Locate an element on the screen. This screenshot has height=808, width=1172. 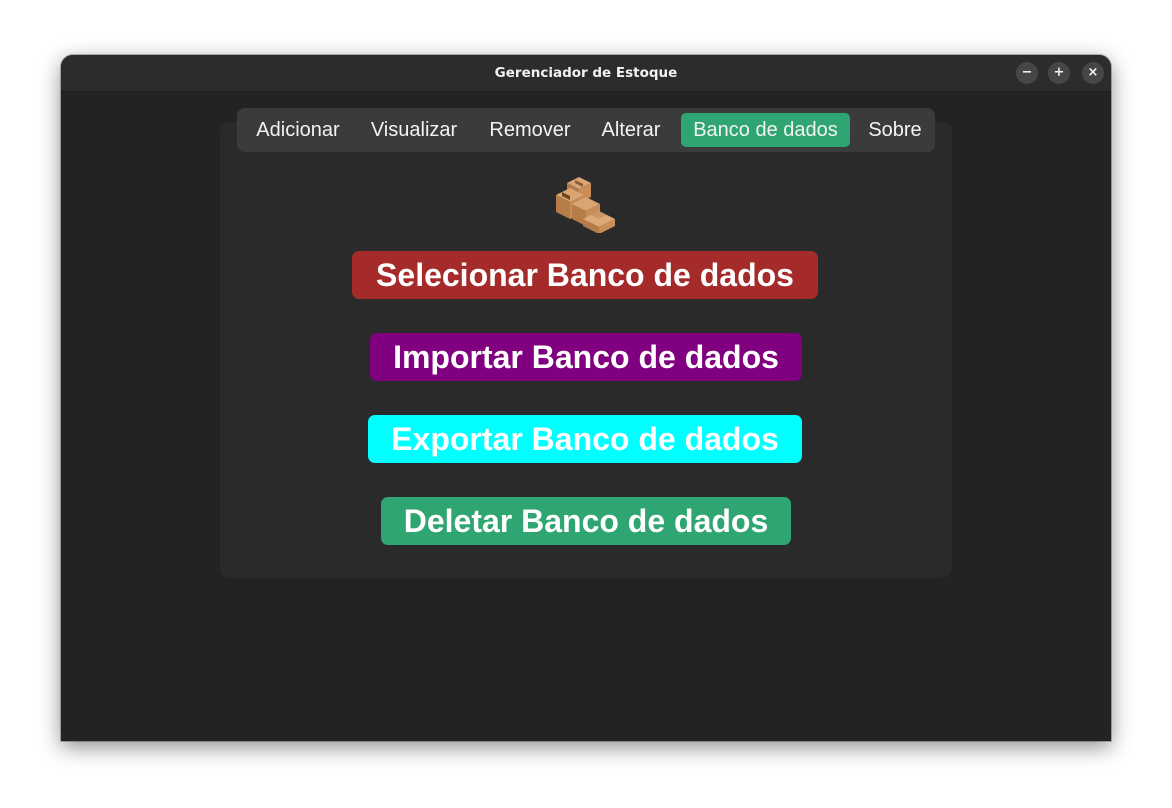
delete-database-button: Deletar Banco de dados is located at coordinates (586, 521).